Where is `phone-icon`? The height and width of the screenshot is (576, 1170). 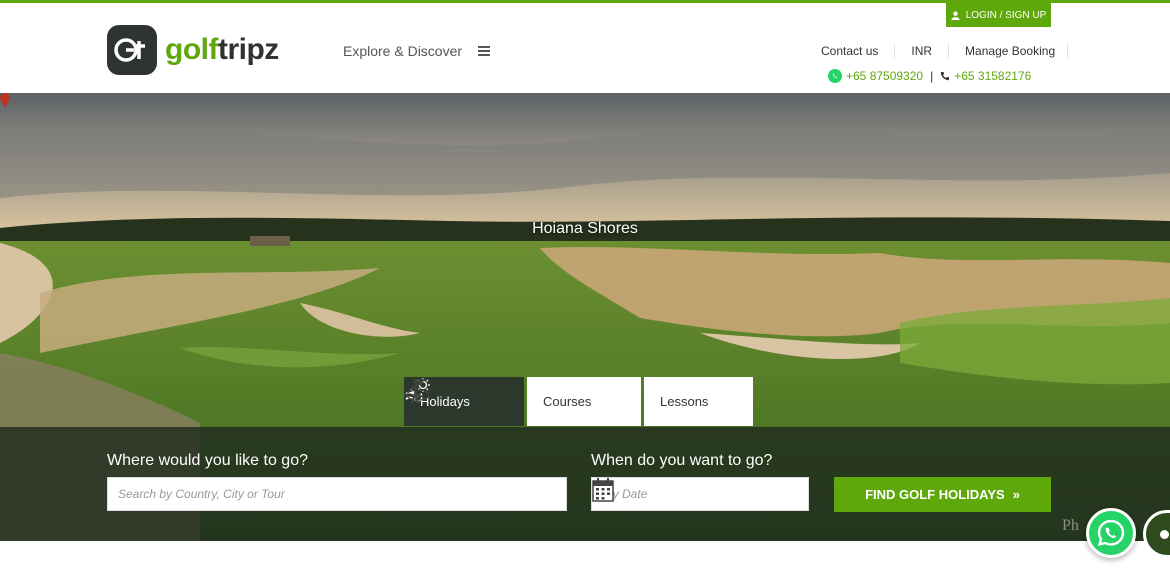 phone-icon is located at coordinates (945, 76).